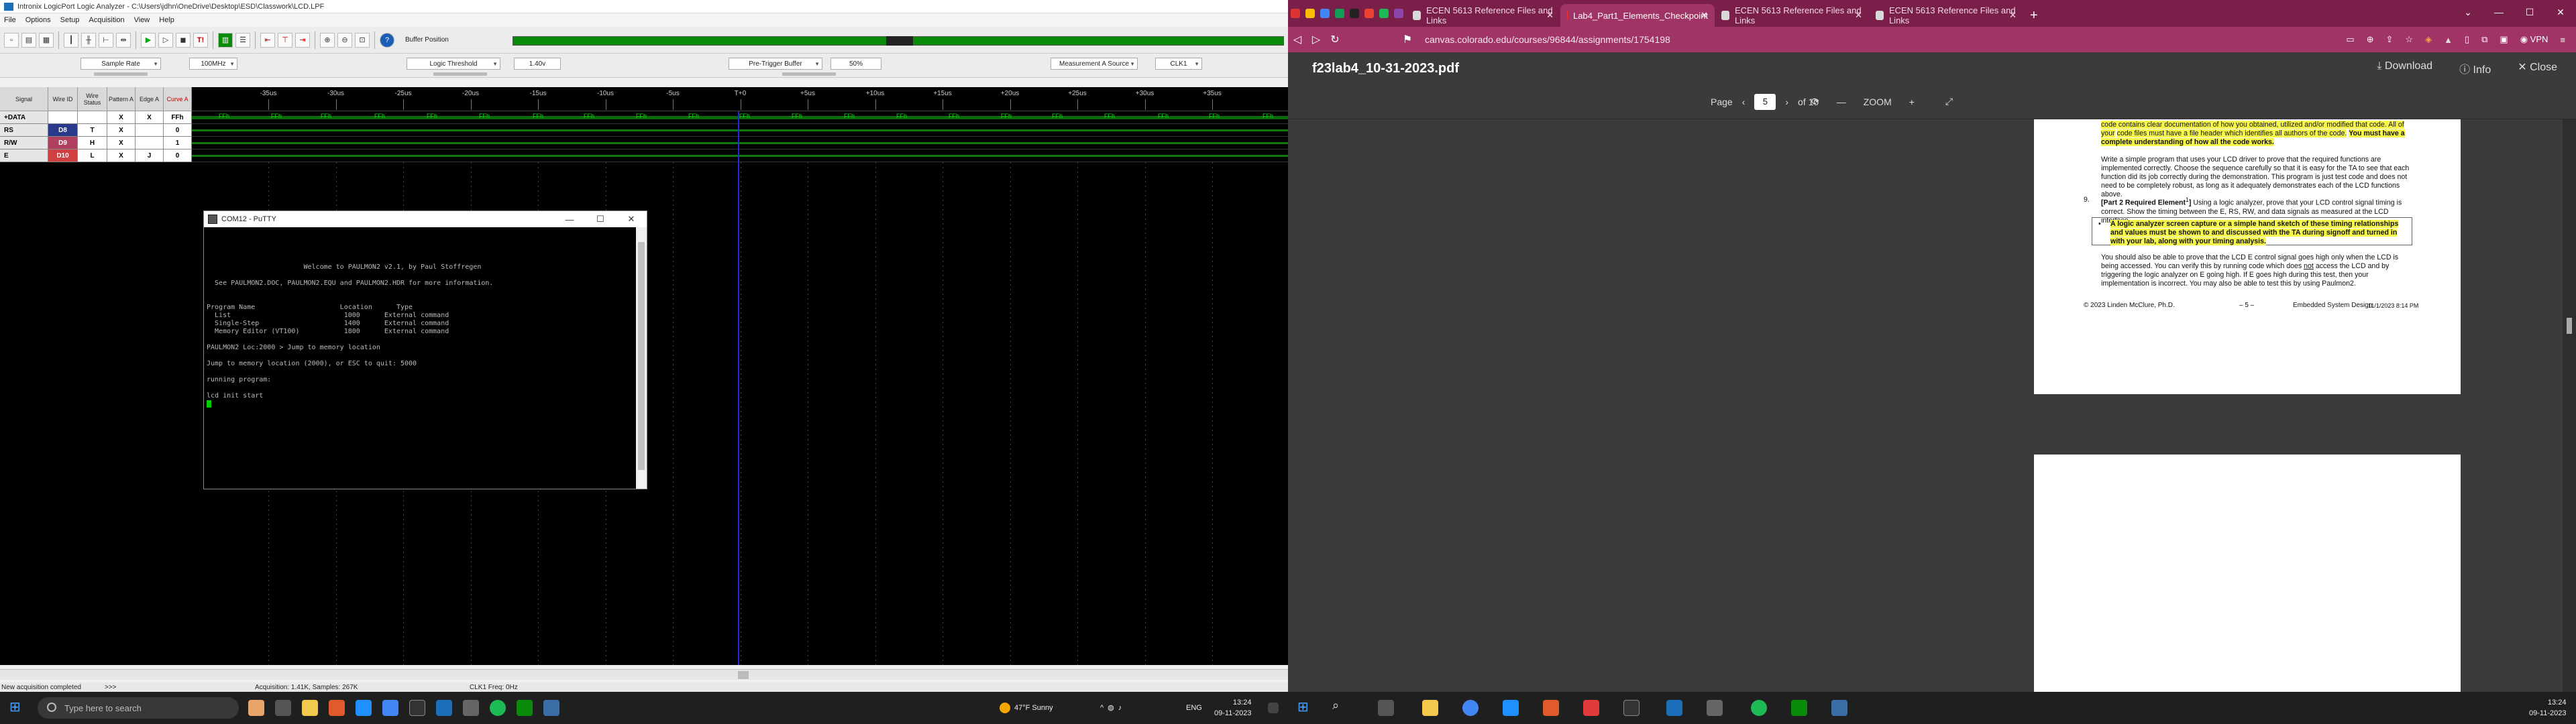 The width and height of the screenshot is (2576, 724). Describe the element at coordinates (738, 388) in the screenshot. I see `trigger-cursor` at that location.